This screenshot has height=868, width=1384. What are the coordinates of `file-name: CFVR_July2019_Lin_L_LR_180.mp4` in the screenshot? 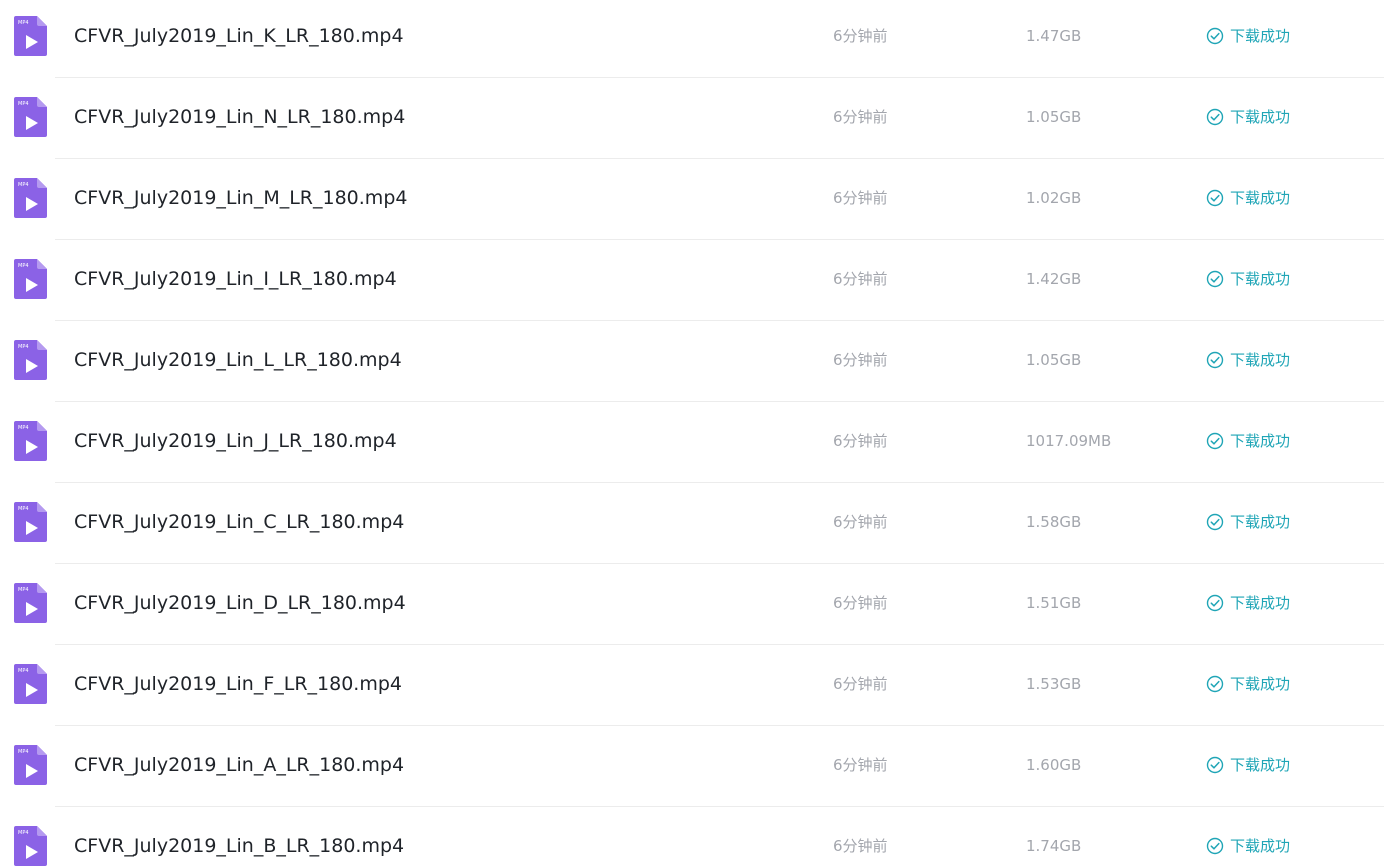 It's located at (238, 360).